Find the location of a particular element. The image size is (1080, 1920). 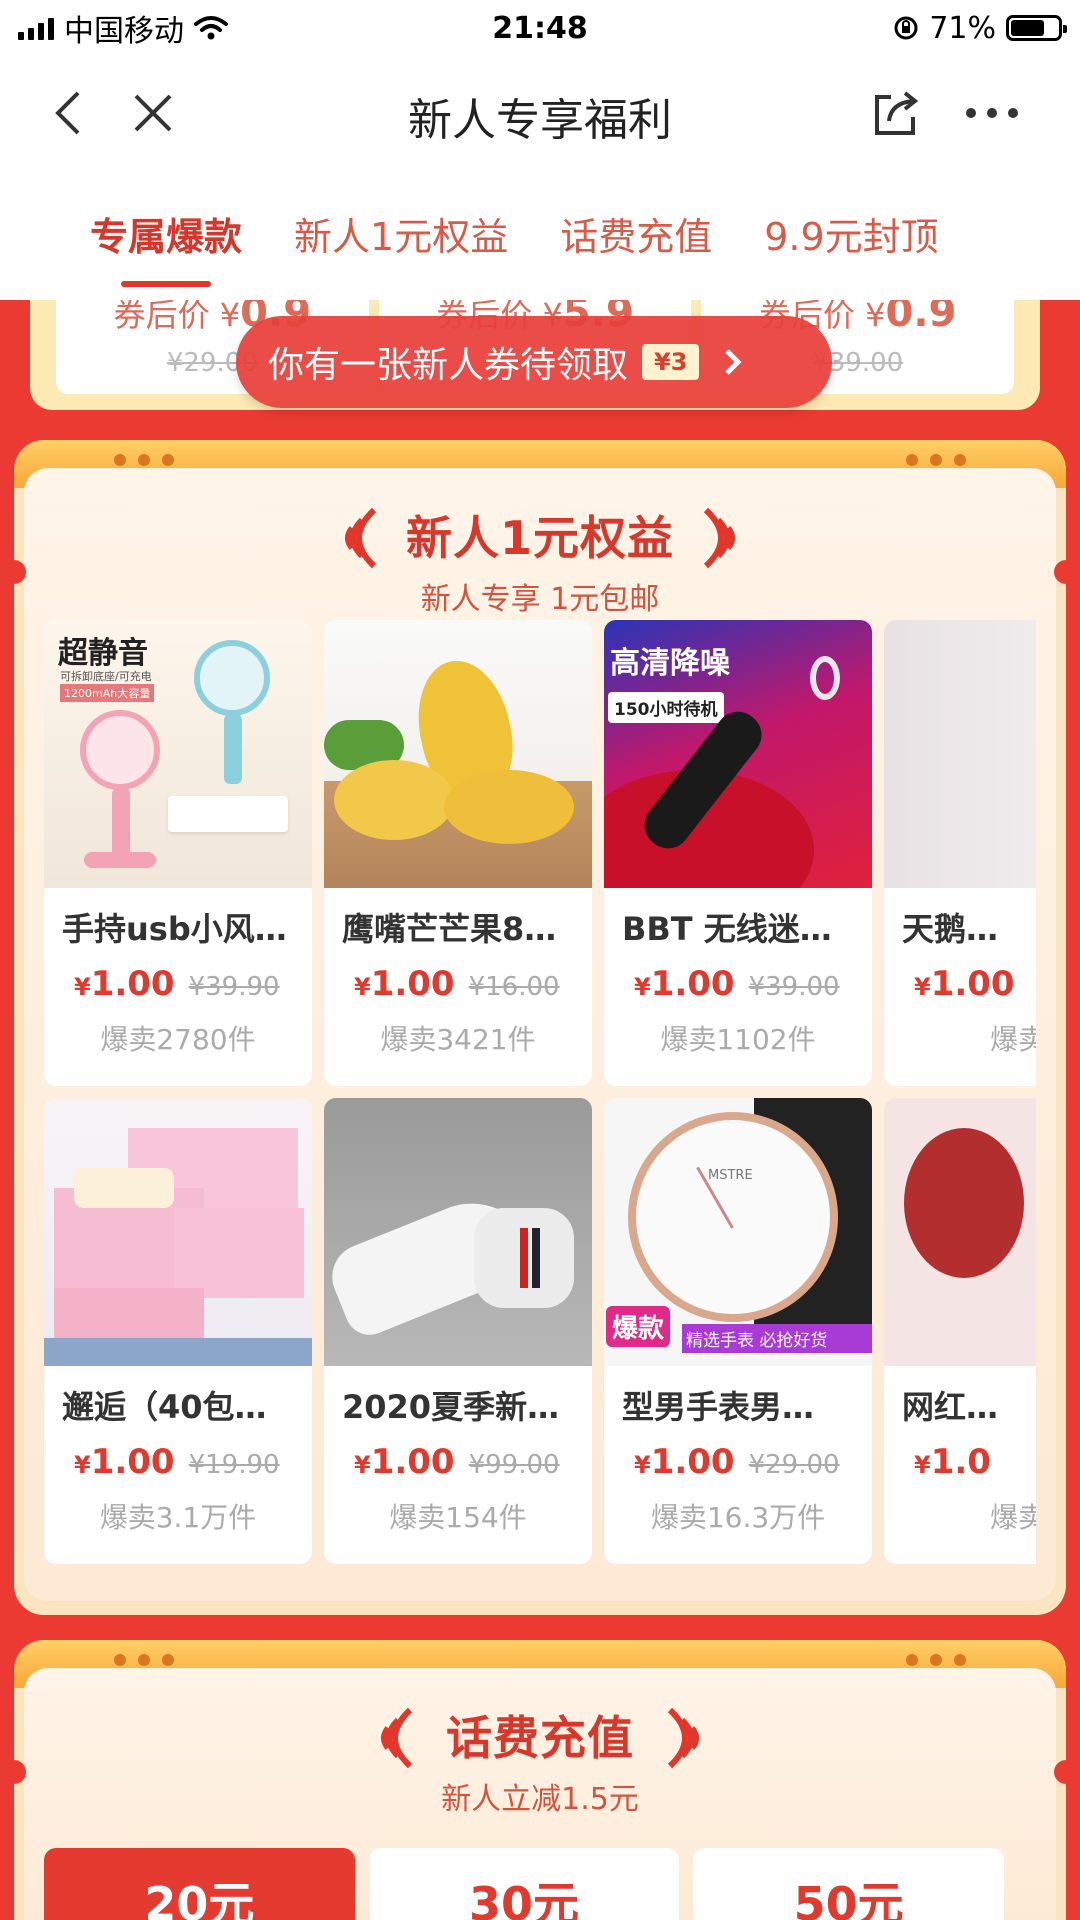

recharge-option-20: 20元 is located at coordinates (199, 1884).